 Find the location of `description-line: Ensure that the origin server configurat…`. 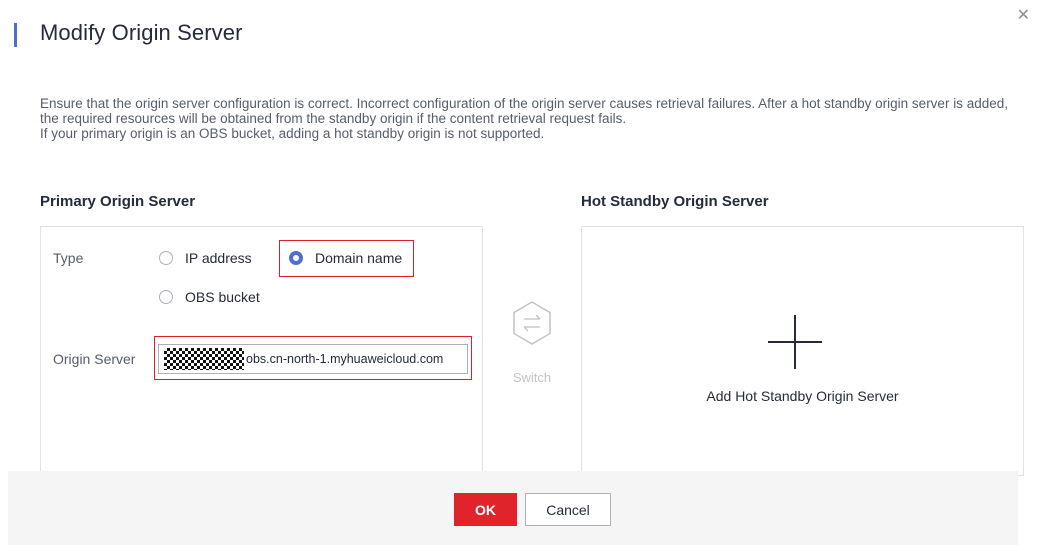

description-line: Ensure that the origin server configurat… is located at coordinates (524, 111).